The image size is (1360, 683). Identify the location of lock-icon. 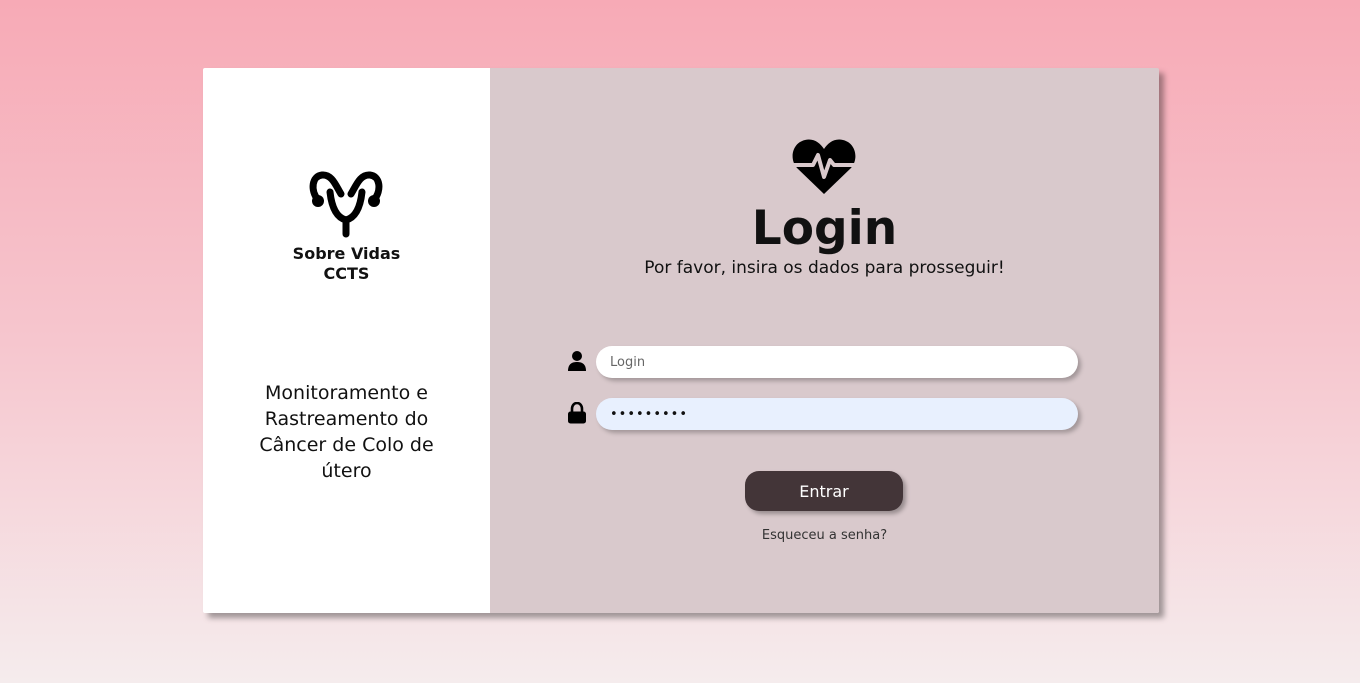
(577, 413).